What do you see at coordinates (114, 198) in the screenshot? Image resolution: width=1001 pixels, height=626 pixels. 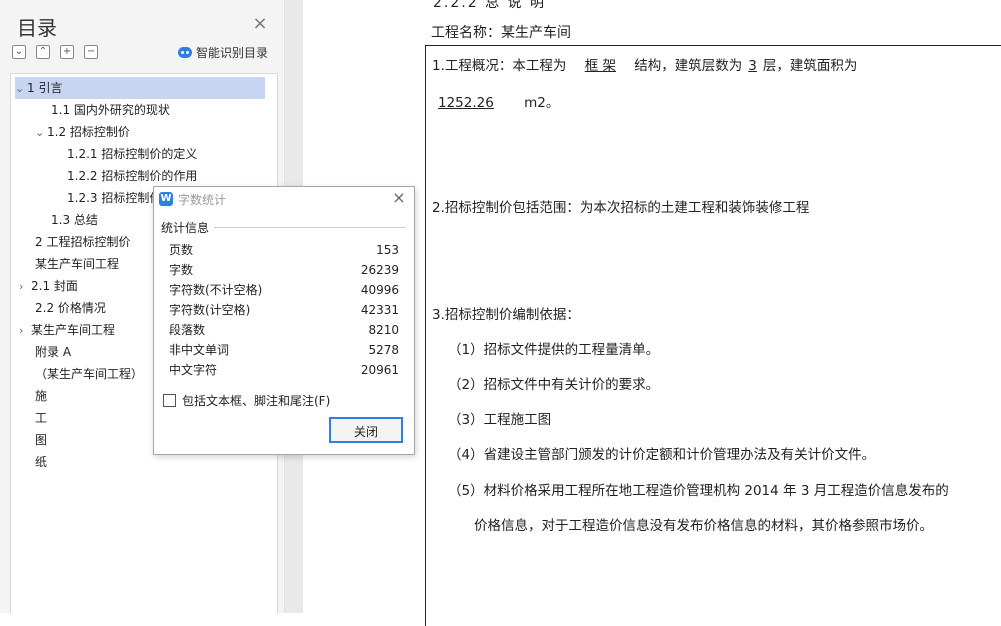 I see `toc-item: 1.2.3 招标控制价` at bounding box center [114, 198].